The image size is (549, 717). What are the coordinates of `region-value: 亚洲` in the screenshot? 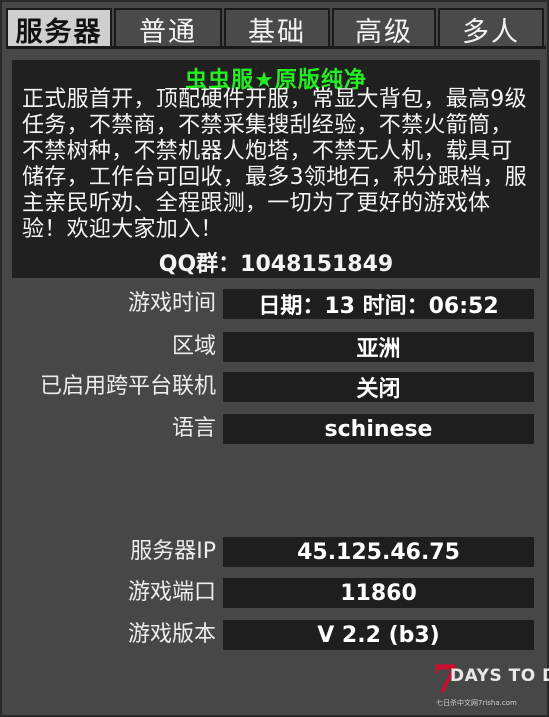 It's located at (378, 347).